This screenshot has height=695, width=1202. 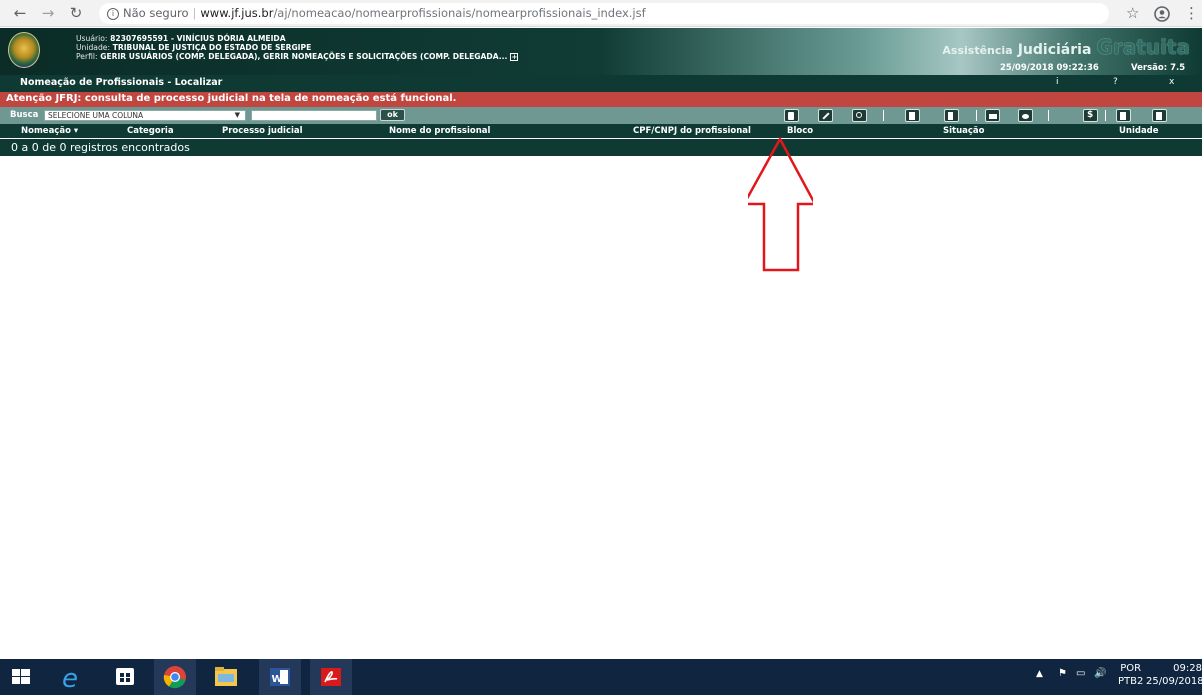 I want to click on brand-word-1: Assistência, so click(x=977, y=50).